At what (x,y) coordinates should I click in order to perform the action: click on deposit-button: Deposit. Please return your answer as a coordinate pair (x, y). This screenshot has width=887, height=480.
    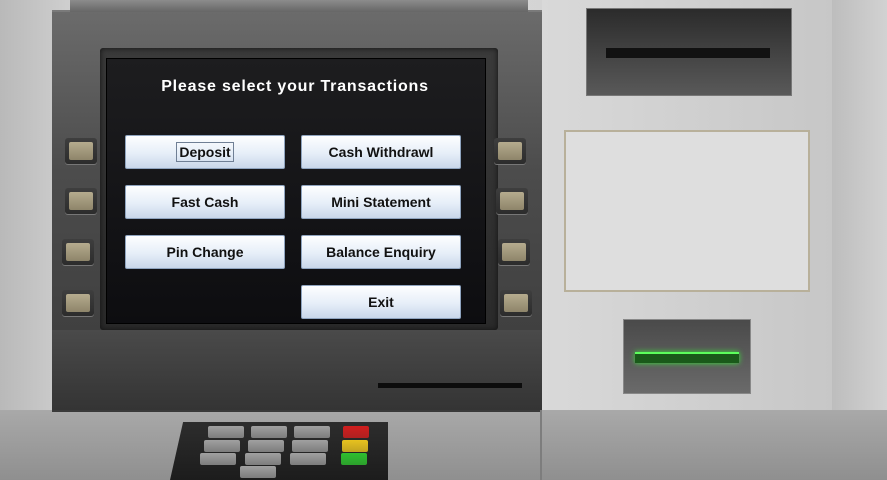
    Looking at the image, I should click on (205, 152).